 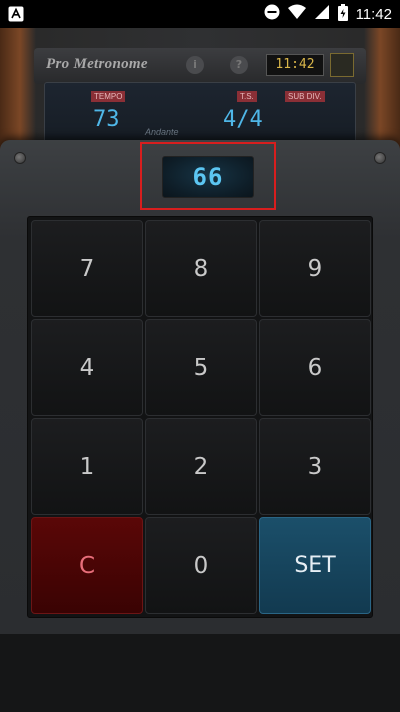 I want to click on folder-icon, so click(x=342, y=65).